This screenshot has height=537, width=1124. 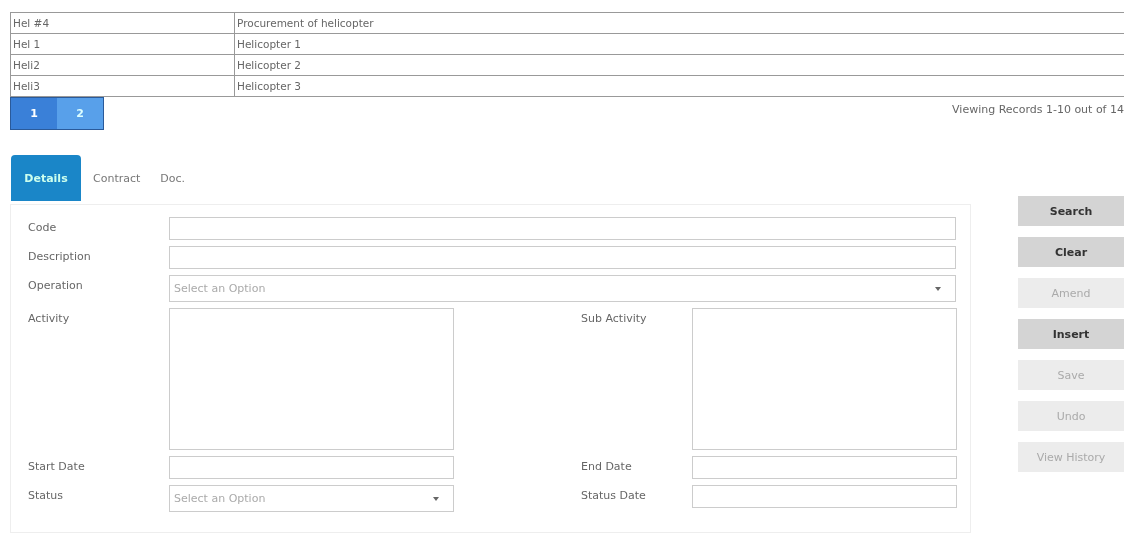 What do you see at coordinates (57, 466) in the screenshot?
I see `field-label: Start Date` at bounding box center [57, 466].